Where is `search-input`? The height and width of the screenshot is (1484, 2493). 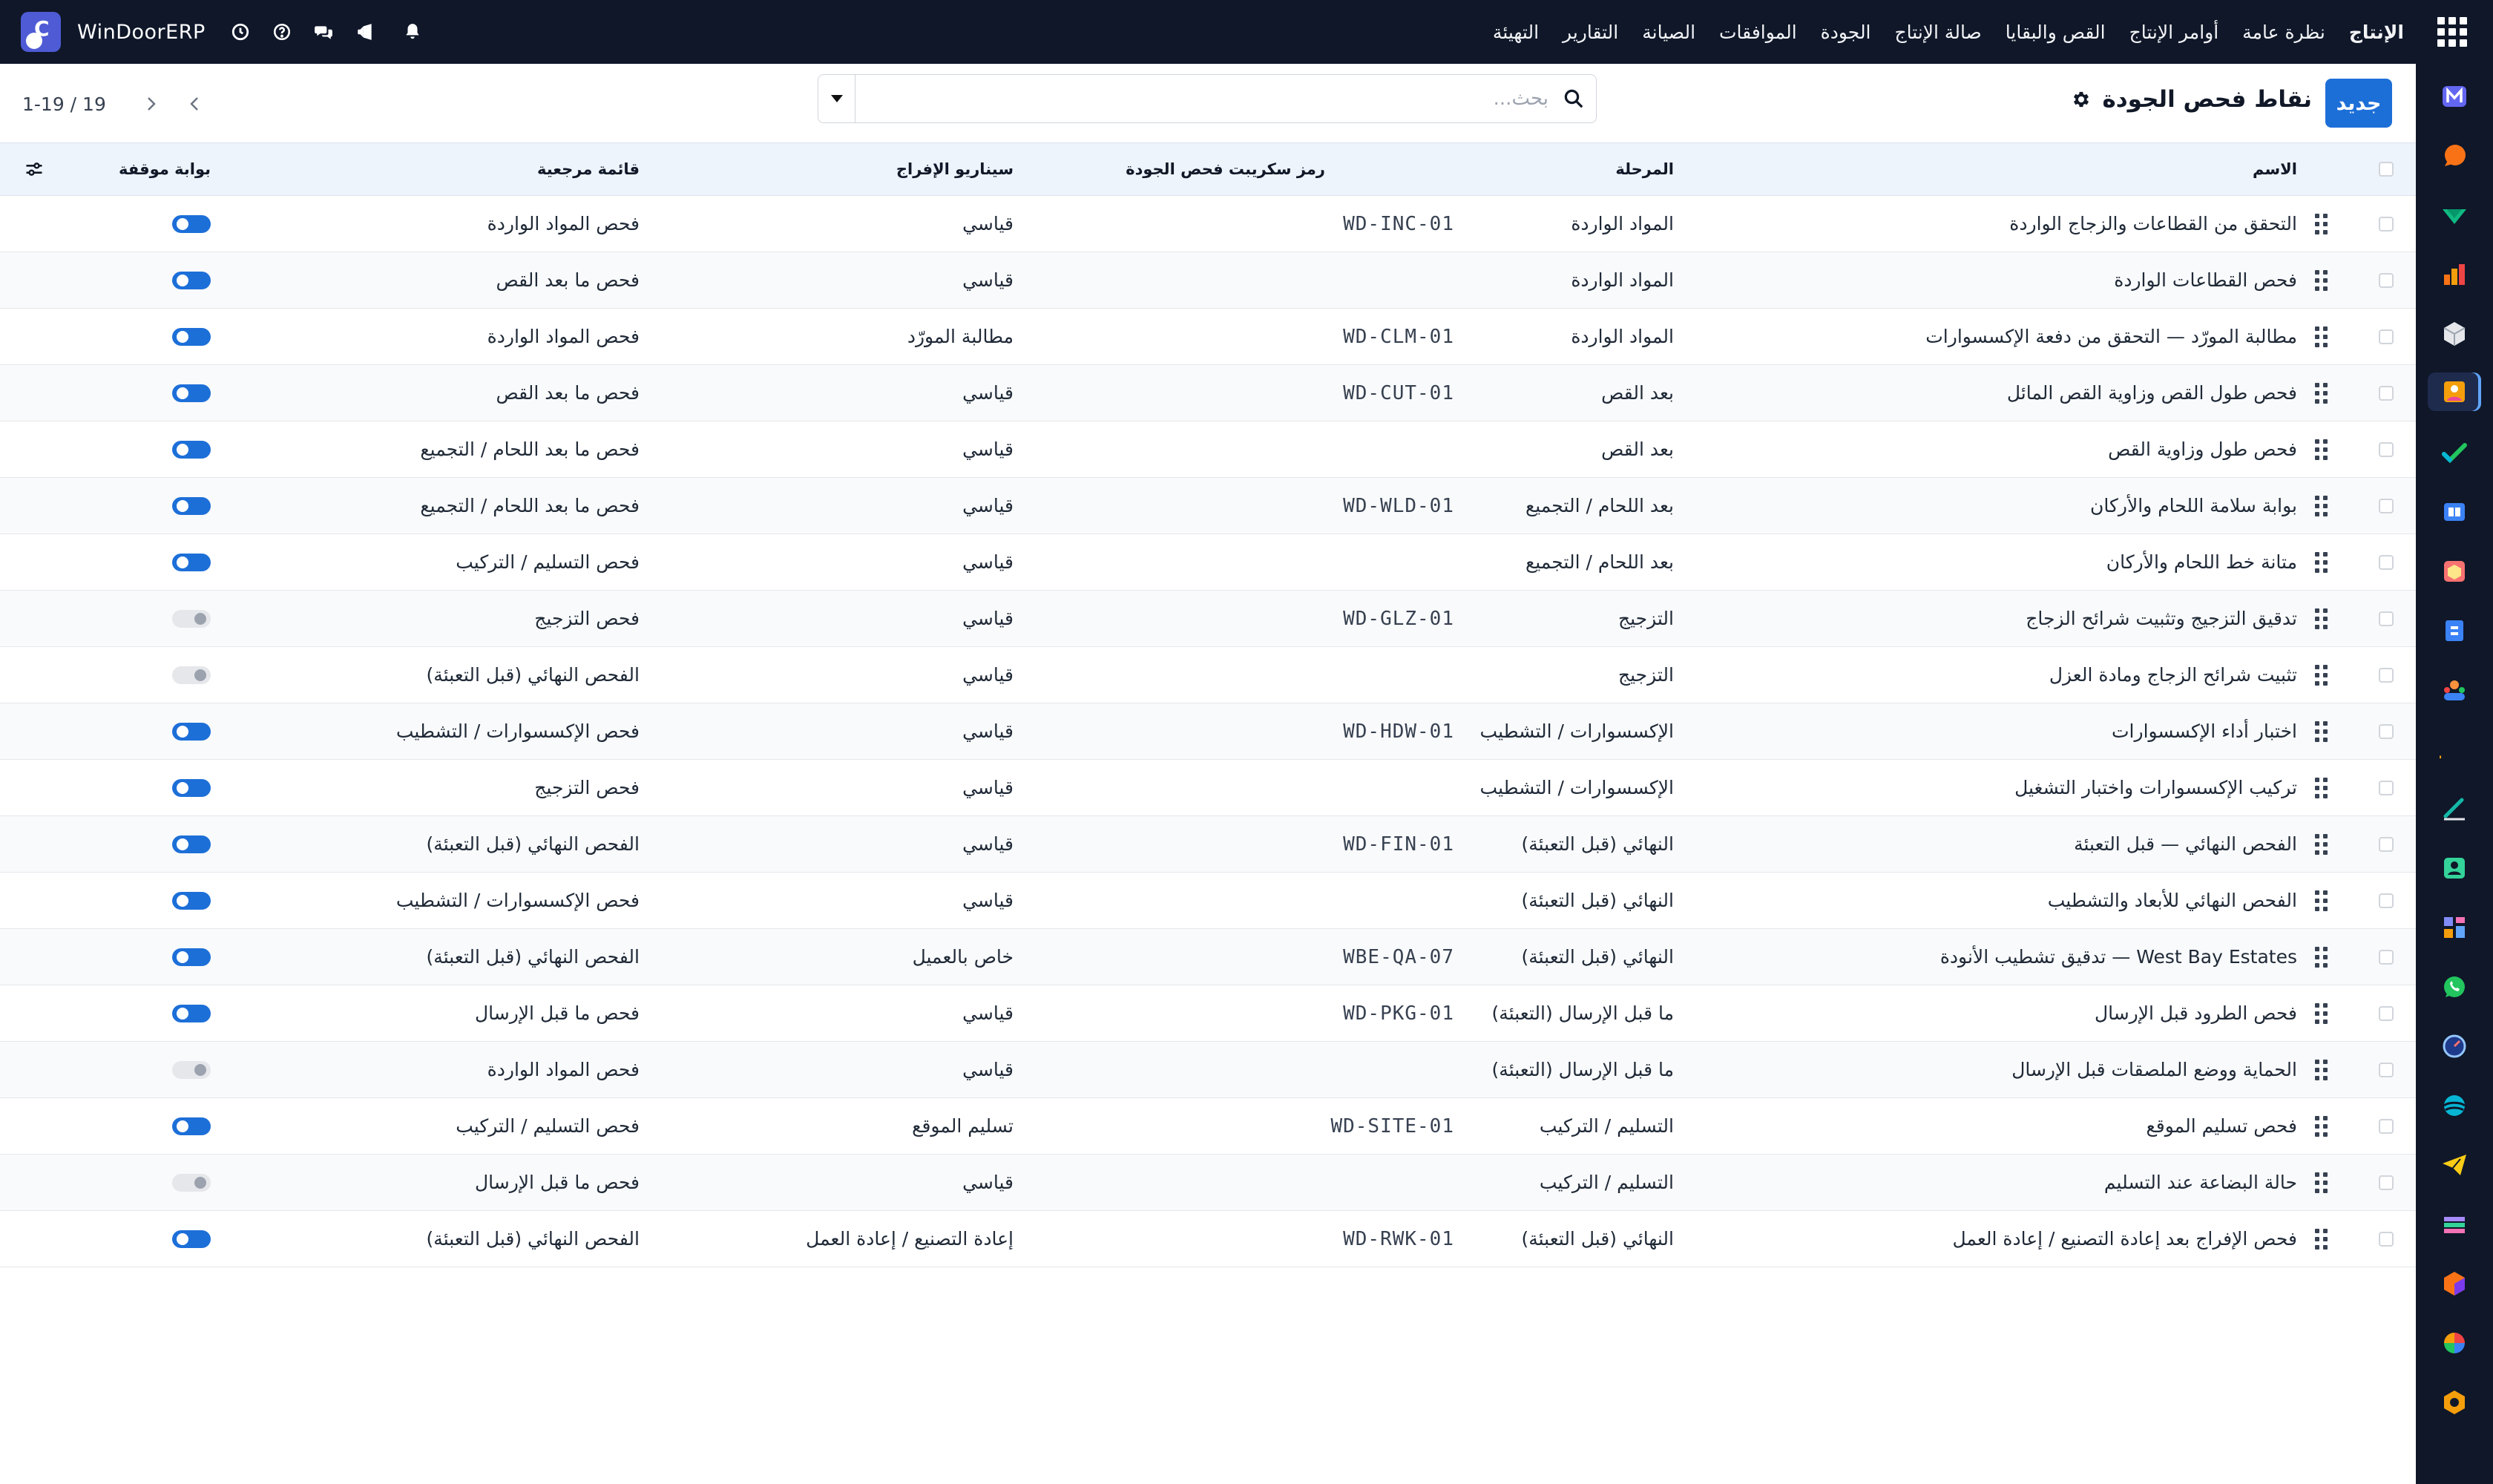 search-input is located at coordinates (1203, 98).